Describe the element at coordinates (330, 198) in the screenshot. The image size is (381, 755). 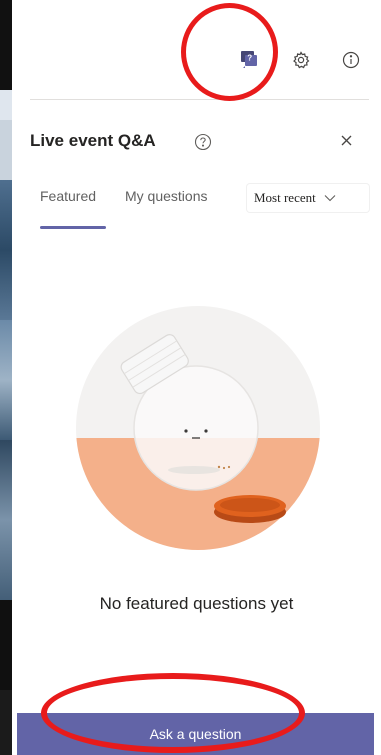
I see `chevron-down-icon` at that location.